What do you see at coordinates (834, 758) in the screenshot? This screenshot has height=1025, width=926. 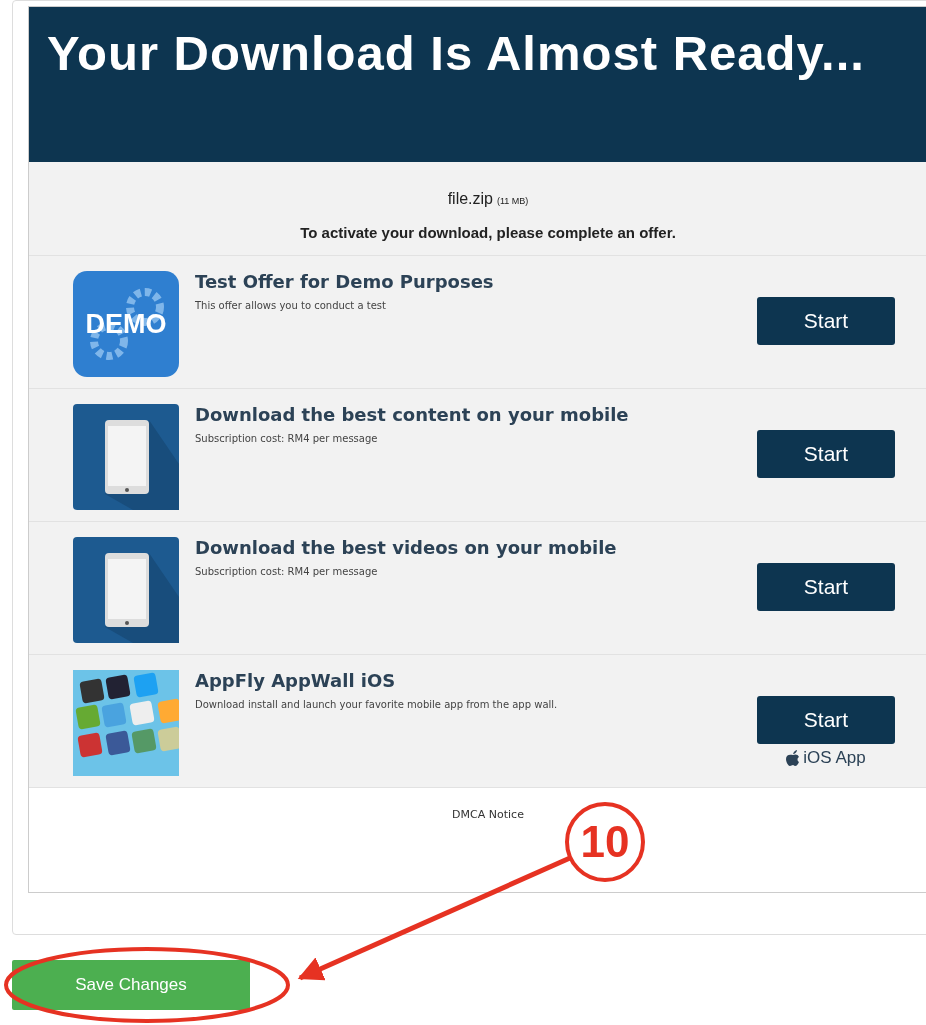 I see `platform-text: iOS App` at bounding box center [834, 758].